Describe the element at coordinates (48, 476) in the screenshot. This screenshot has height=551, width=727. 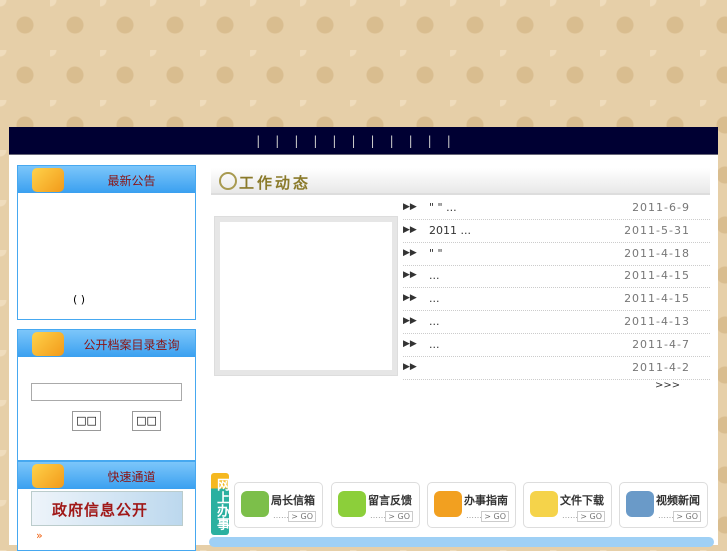
I see `folder-icon` at that location.